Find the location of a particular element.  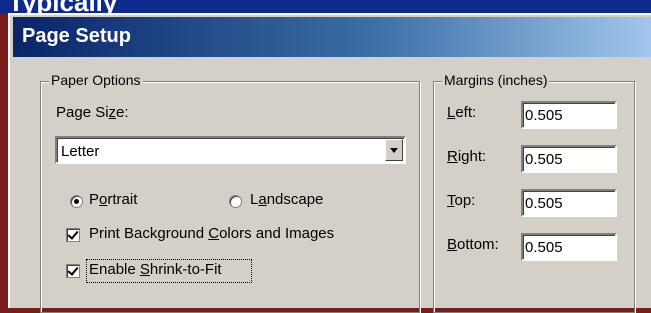

top-margin-label: Top: is located at coordinates (461, 200).